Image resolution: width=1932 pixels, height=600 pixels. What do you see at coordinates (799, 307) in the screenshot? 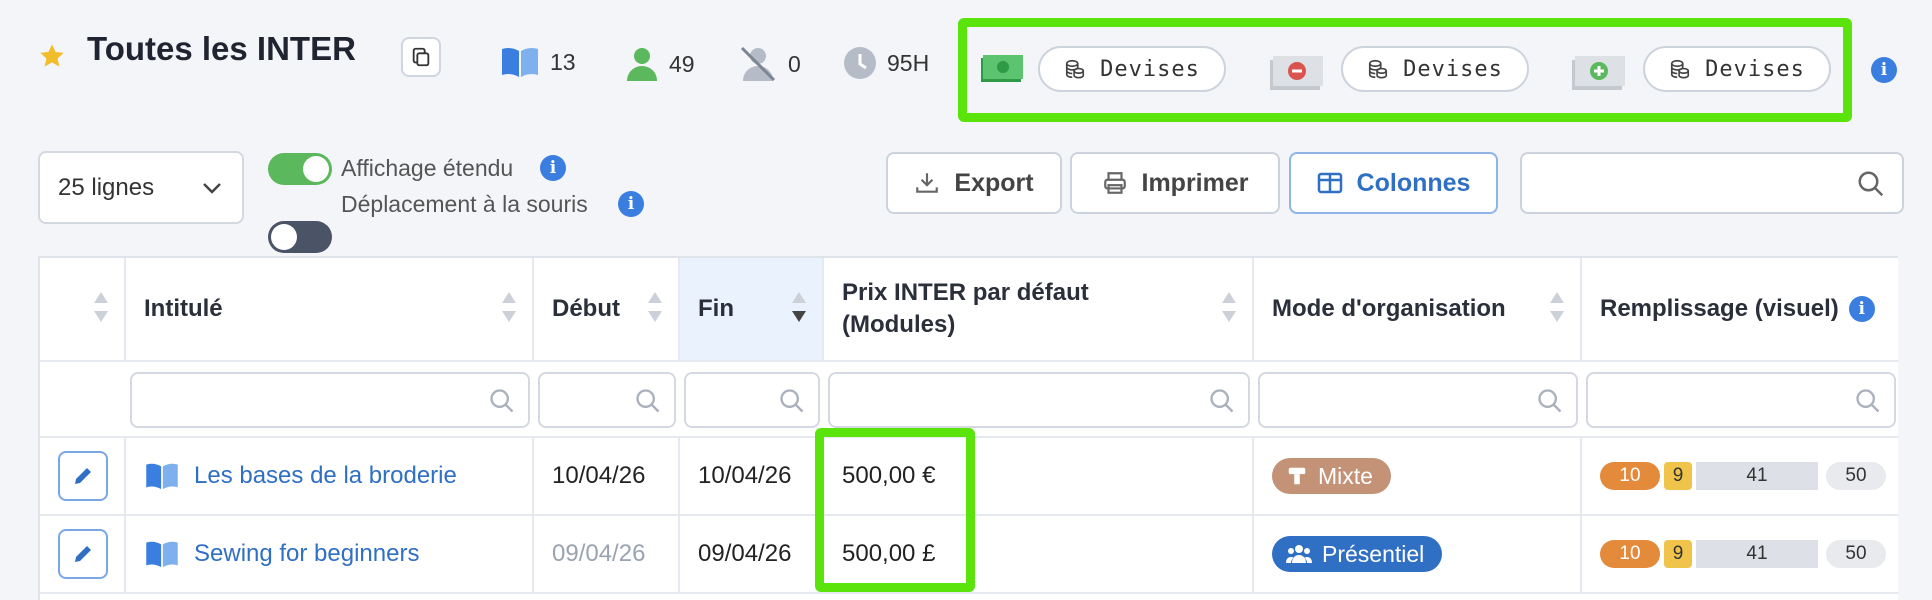
I see `sort-desc-icon` at bounding box center [799, 307].